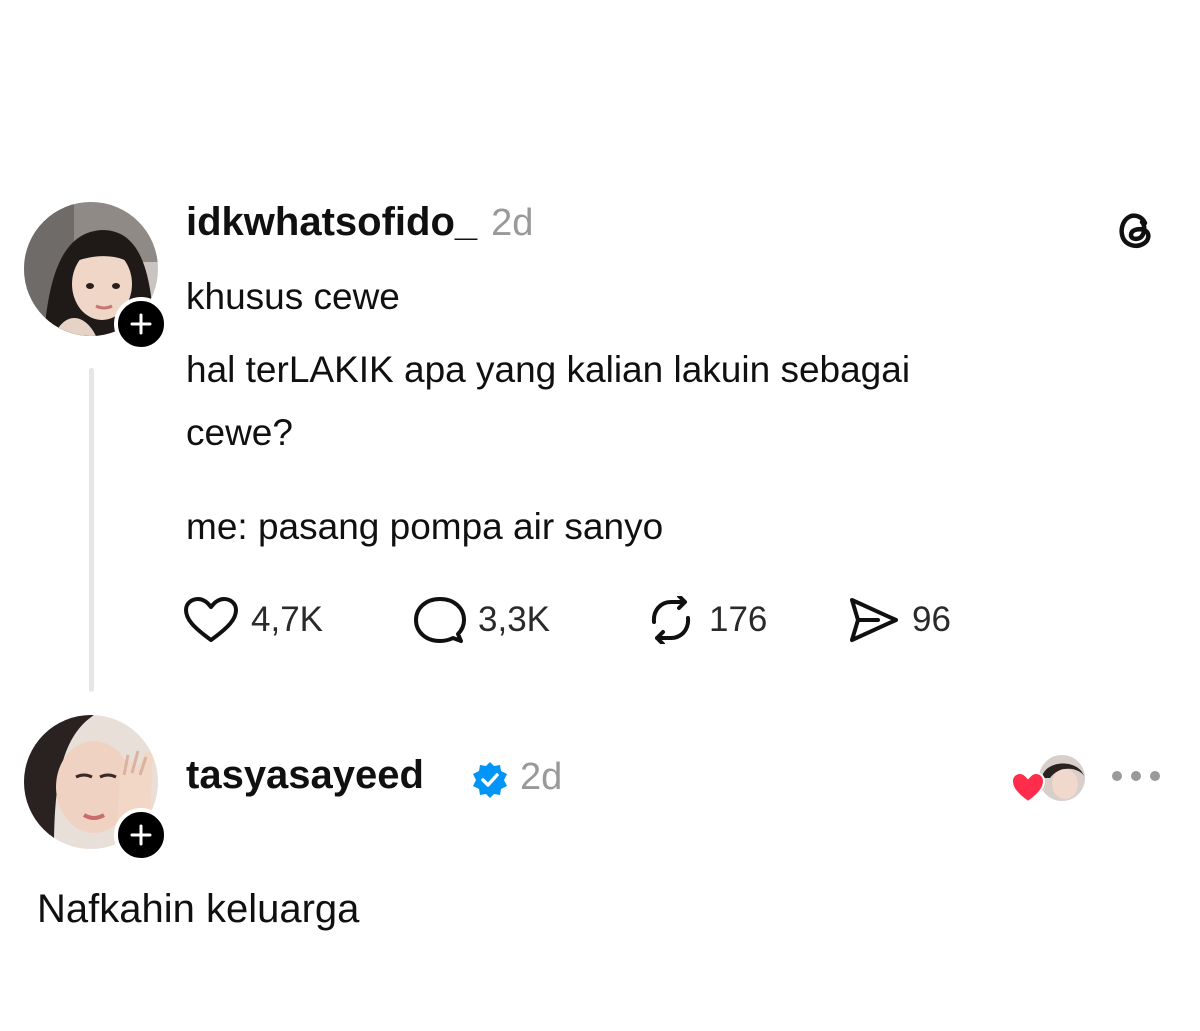  Describe the element at coordinates (331, 222) in the screenshot. I see `author-username: idkwhatsofido_` at that location.